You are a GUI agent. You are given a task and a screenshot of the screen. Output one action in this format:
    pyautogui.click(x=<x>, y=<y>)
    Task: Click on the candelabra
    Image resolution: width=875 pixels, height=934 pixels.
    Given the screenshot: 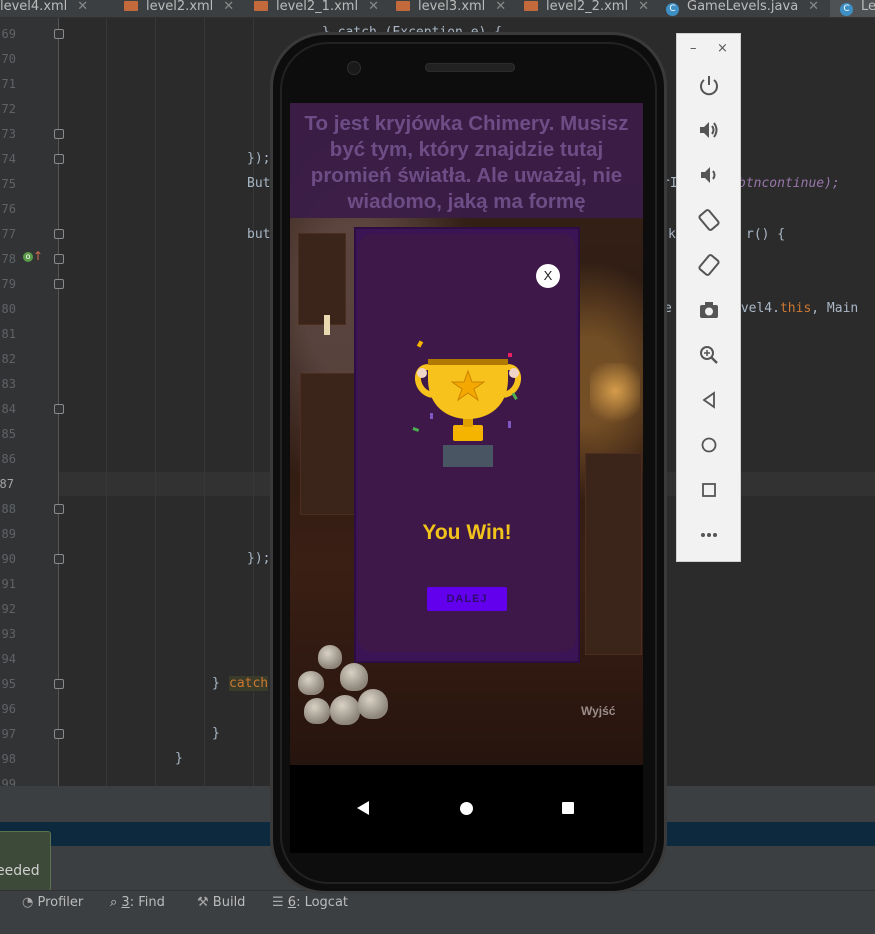 What is the action you would take?
    pyautogui.click(x=615, y=398)
    